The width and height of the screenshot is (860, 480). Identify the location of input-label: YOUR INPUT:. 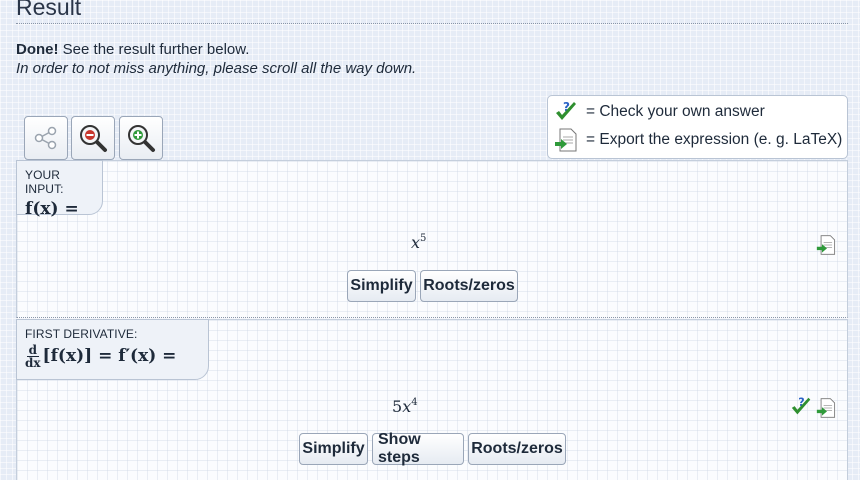
(44, 182).